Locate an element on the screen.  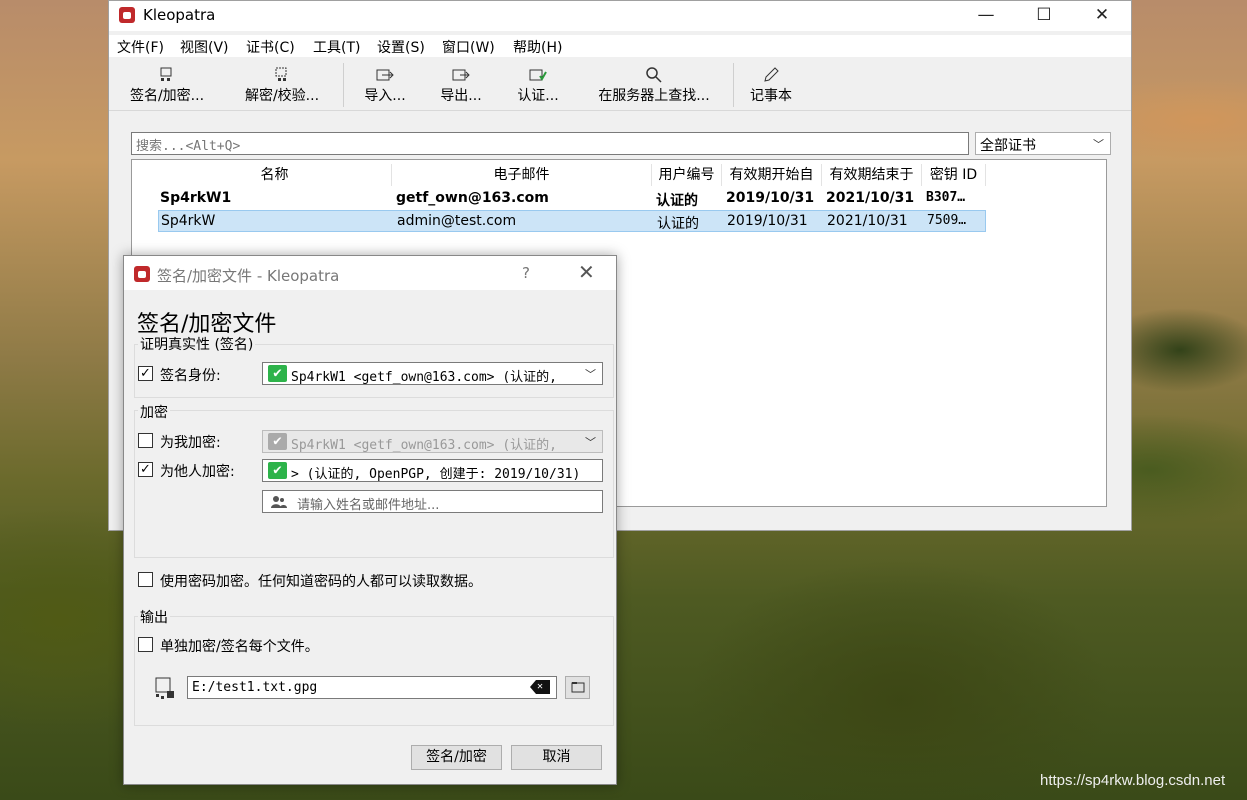
window-title: Kleopatra is located at coordinates (179, 15).